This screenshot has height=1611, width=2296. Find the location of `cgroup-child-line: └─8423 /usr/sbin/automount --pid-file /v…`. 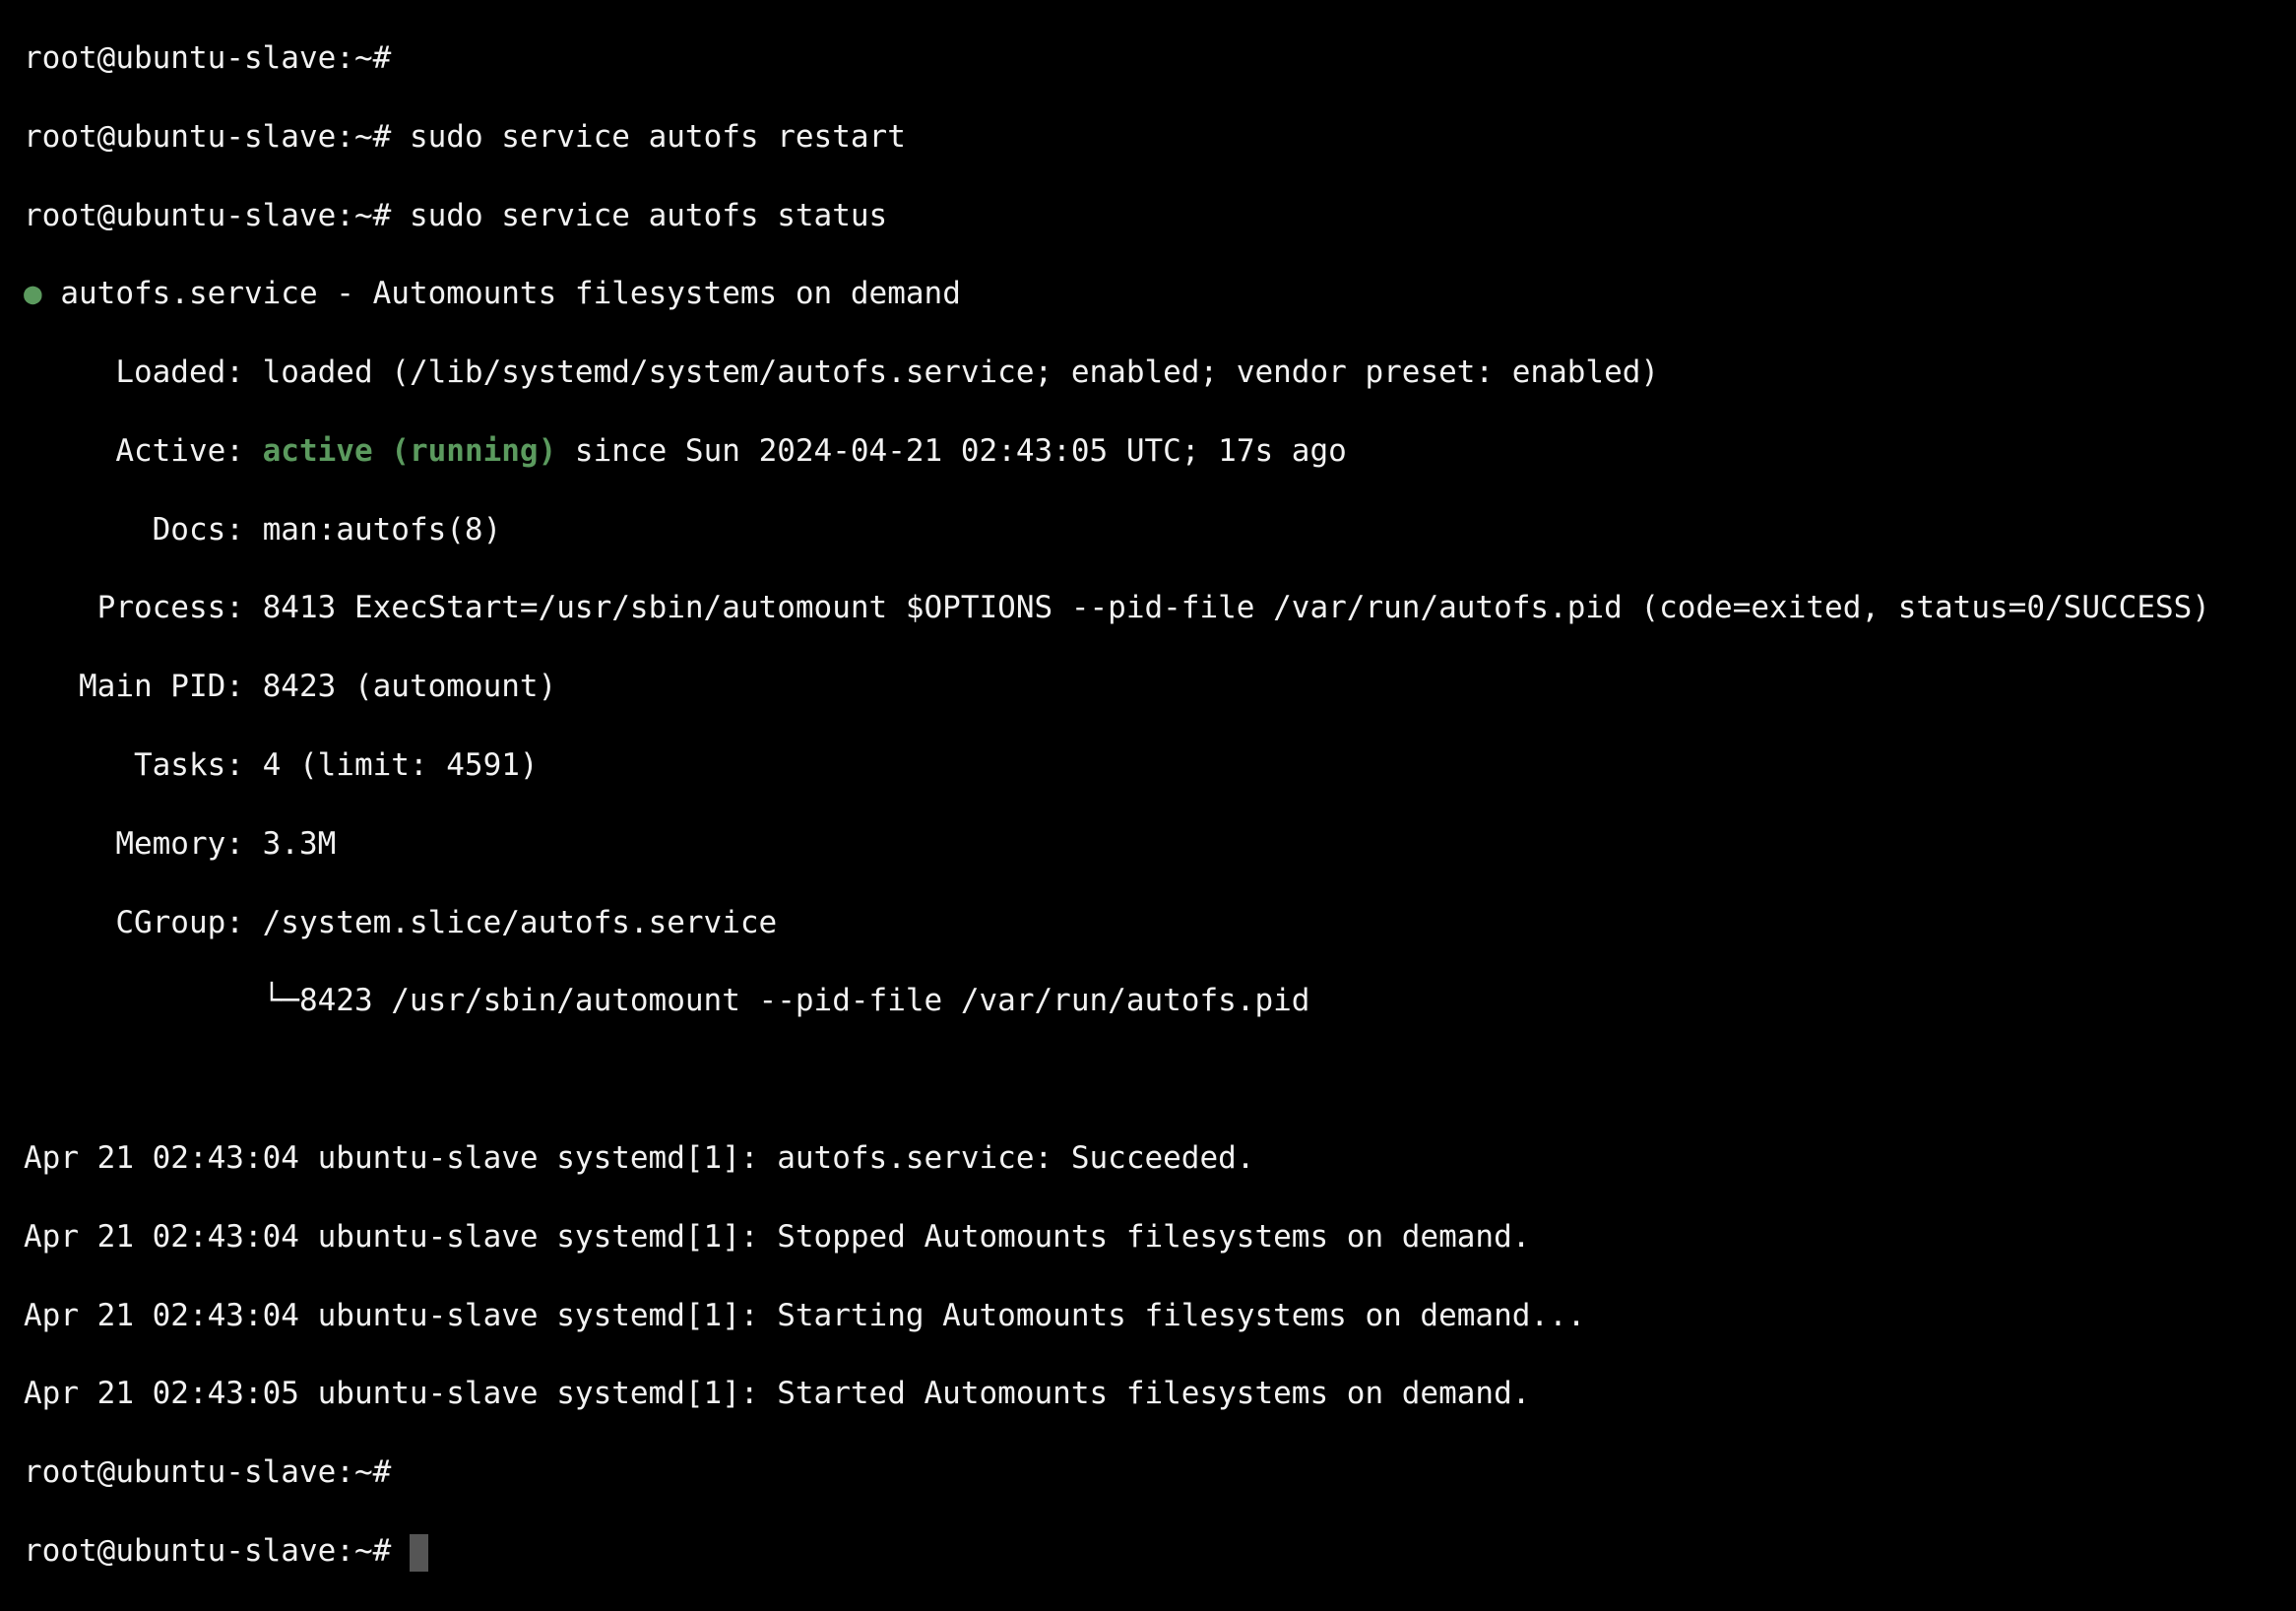

cgroup-child-line: └─8423 /usr/sbin/automount --pid-file /v… is located at coordinates (667, 1001).